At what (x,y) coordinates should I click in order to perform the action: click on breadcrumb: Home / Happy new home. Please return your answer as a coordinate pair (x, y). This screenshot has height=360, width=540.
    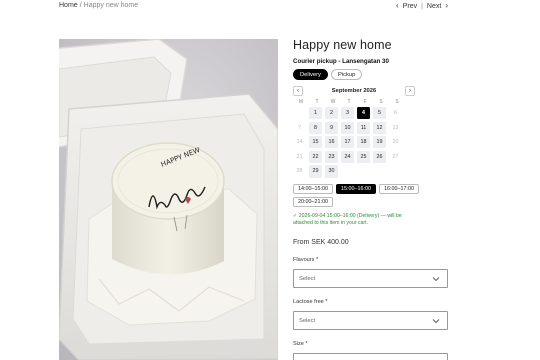
    Looking at the image, I should click on (98, 5).